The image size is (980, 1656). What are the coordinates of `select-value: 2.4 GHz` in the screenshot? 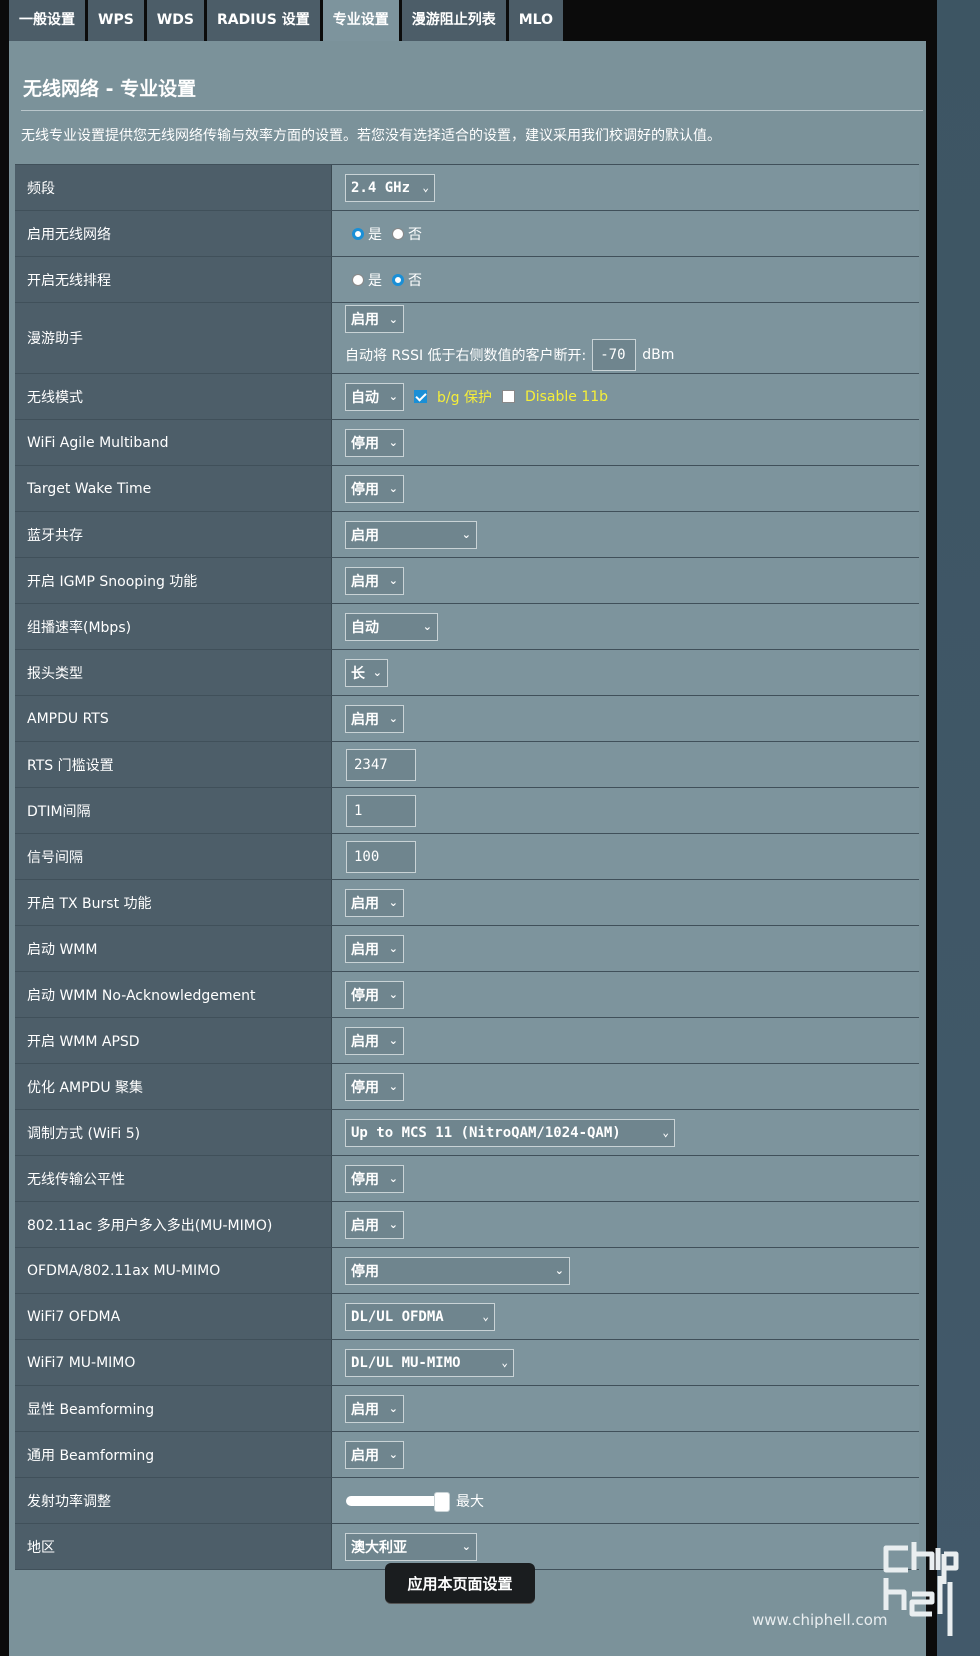 It's located at (381, 187).